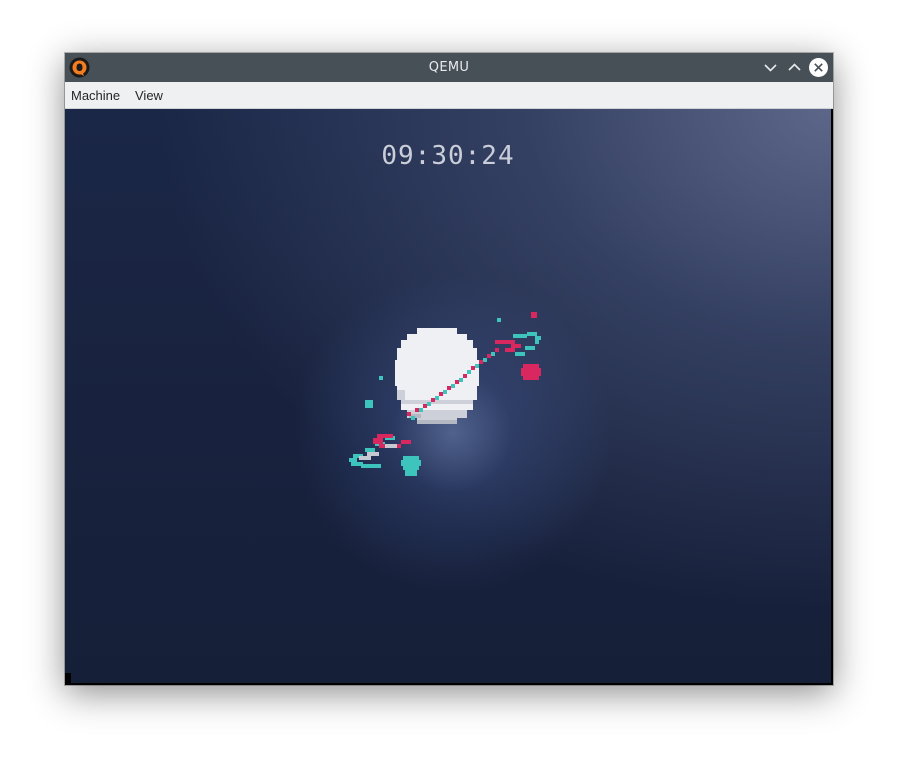 Image resolution: width=898 pixels, height=762 pixels. I want to click on chevron-up-icon, so click(794, 67).